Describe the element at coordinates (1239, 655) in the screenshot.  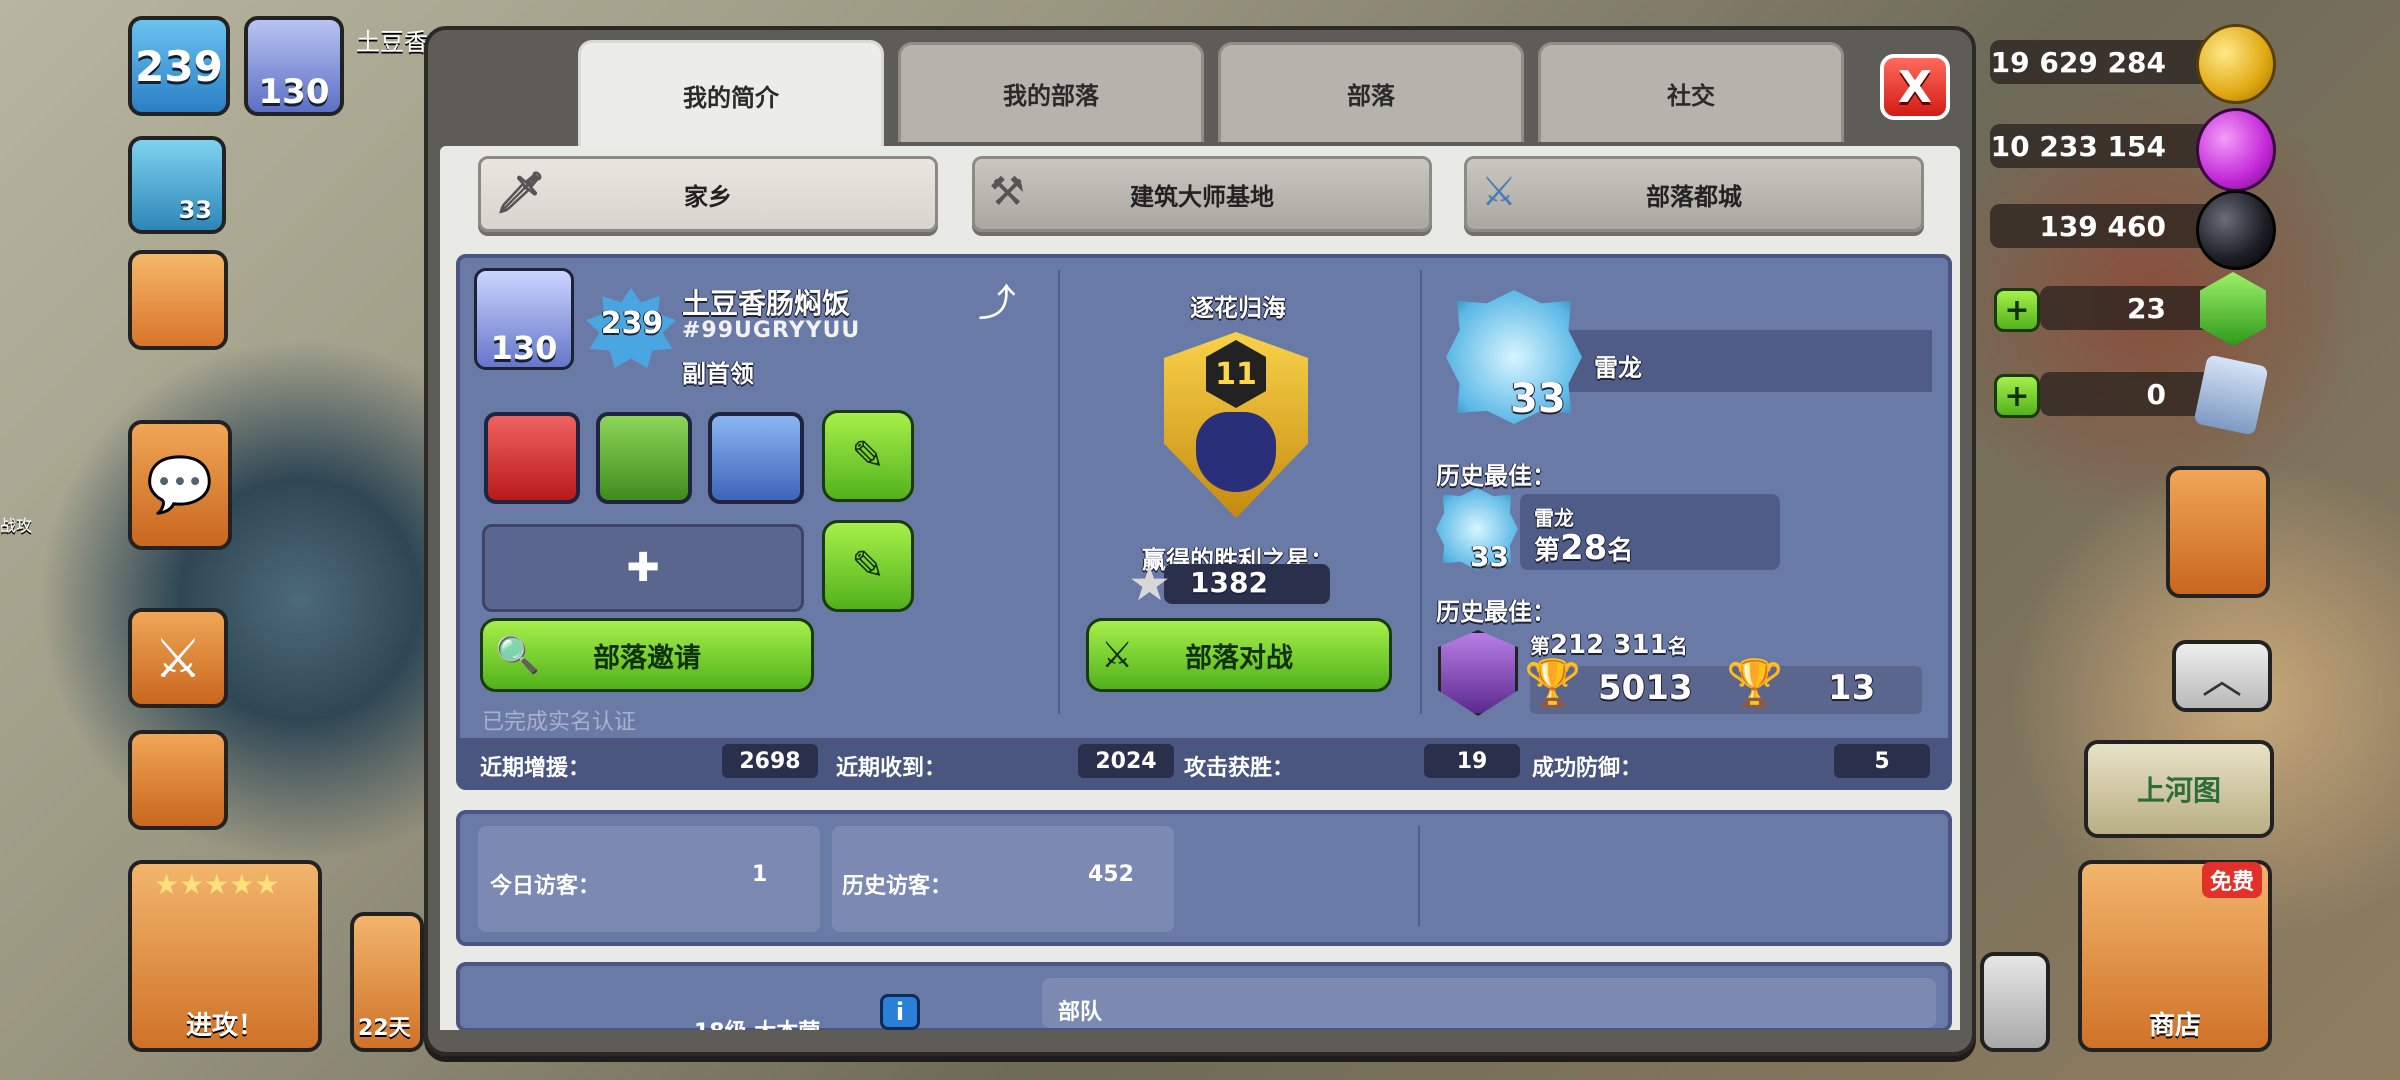
I see `clan-war-button: ⚔ 部落对战` at that location.